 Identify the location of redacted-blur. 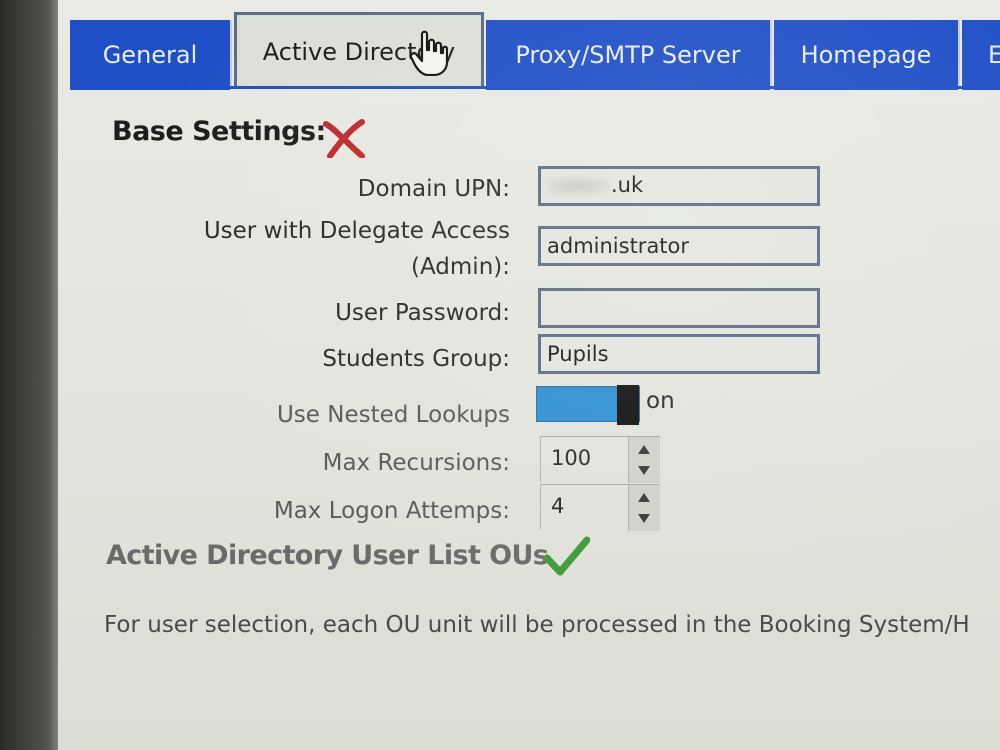
(578, 186).